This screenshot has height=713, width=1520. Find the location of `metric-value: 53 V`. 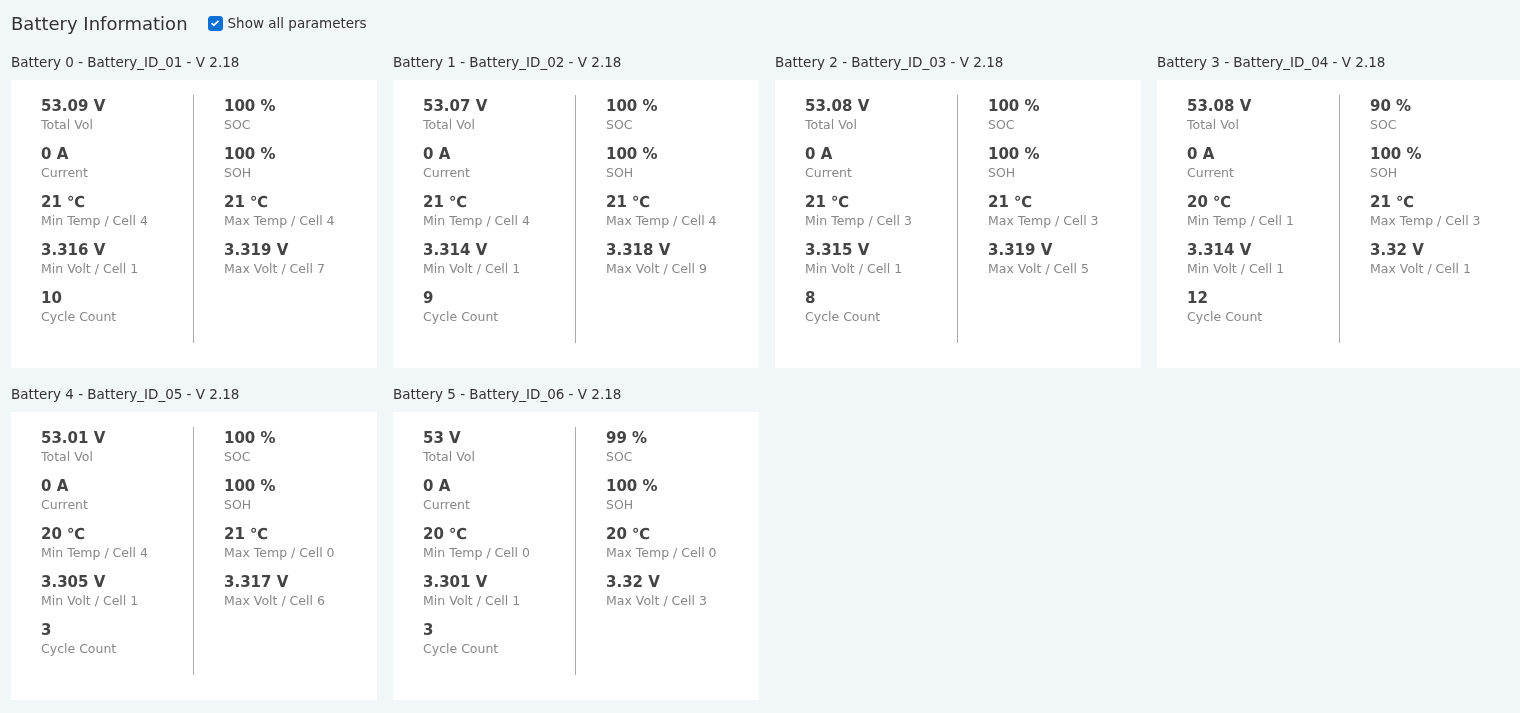

metric-value: 53 V is located at coordinates (442, 438).